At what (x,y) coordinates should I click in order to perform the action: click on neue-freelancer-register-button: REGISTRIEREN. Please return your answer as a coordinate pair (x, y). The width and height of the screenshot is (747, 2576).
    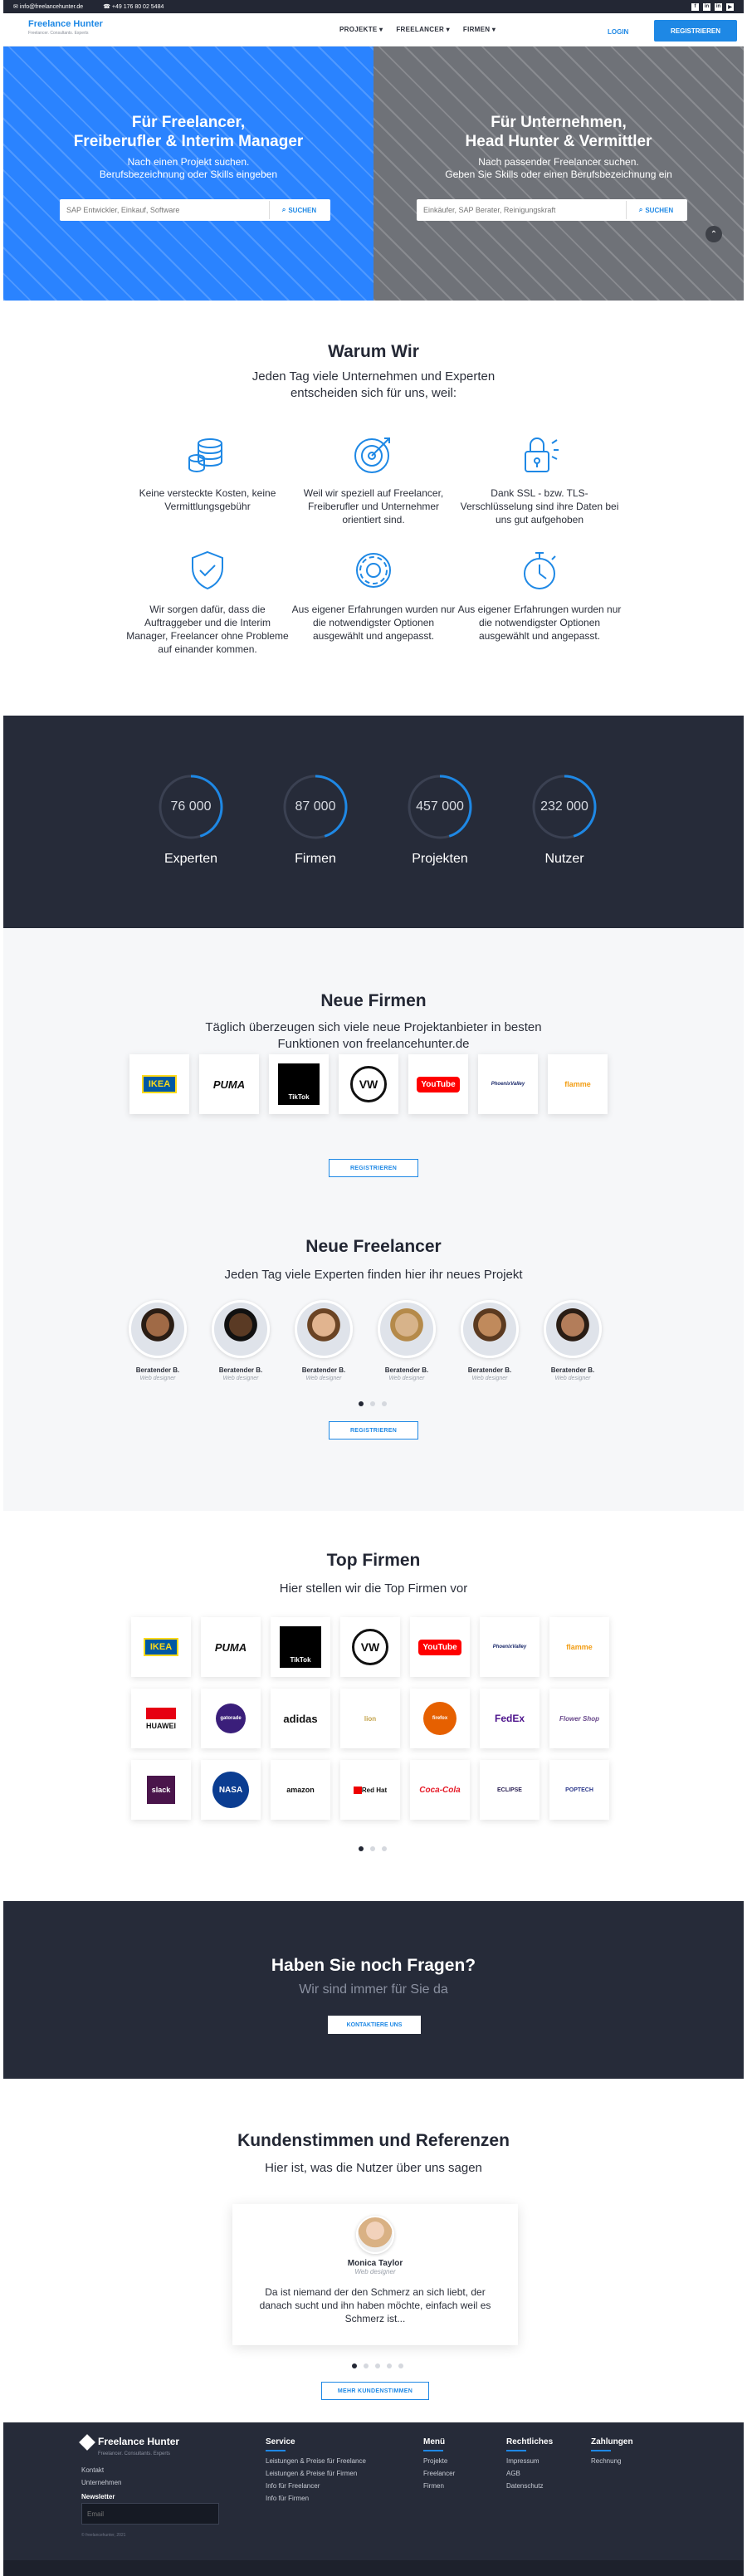
    Looking at the image, I should click on (374, 1430).